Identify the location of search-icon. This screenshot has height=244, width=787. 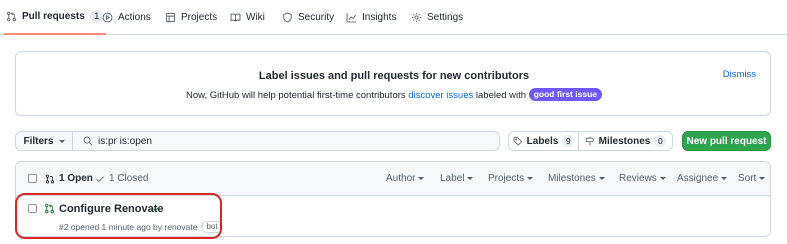
(88, 141).